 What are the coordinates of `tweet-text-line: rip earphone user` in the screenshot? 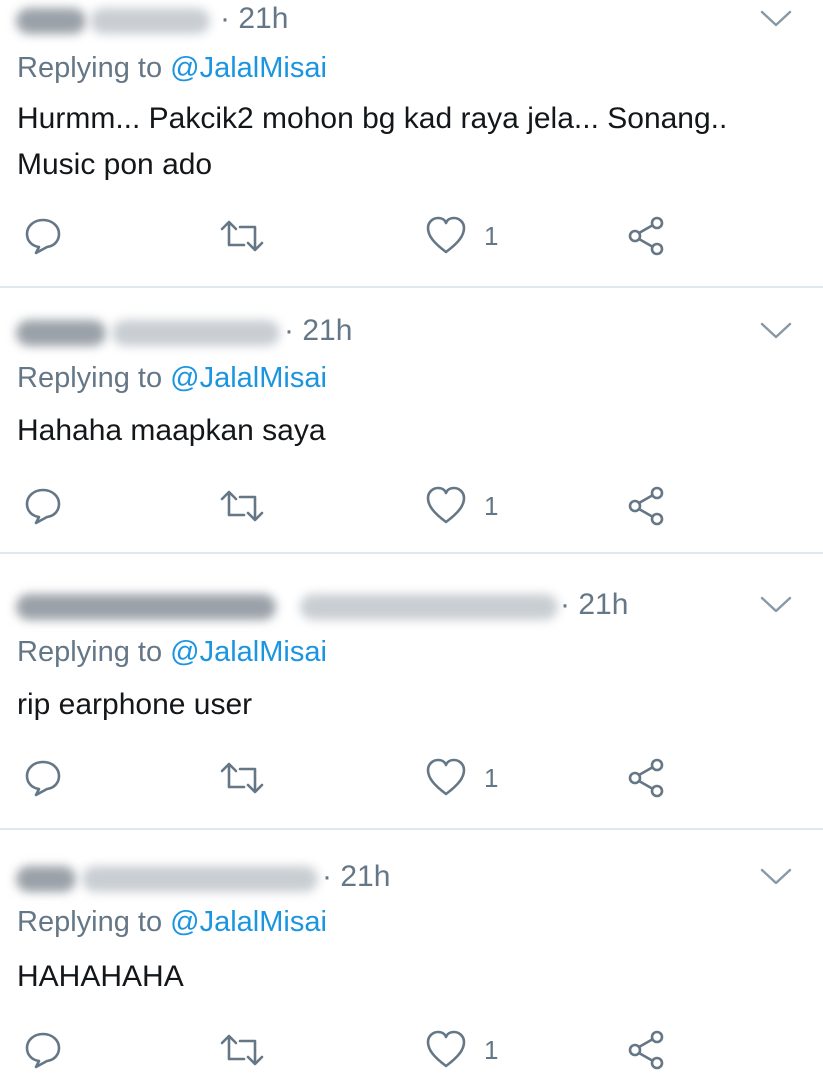 It's located at (135, 704).